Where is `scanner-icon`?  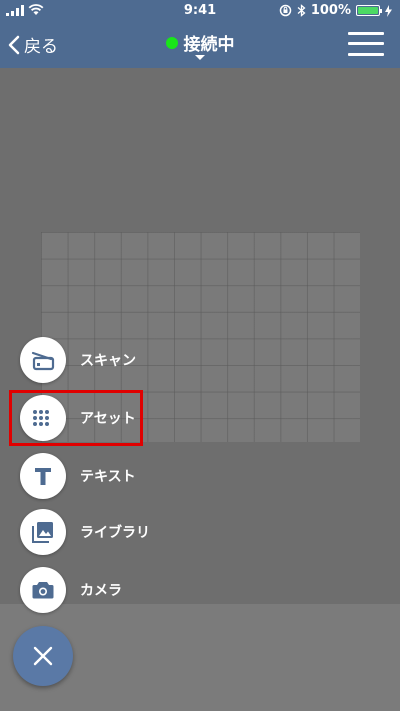 scanner-icon is located at coordinates (43, 361).